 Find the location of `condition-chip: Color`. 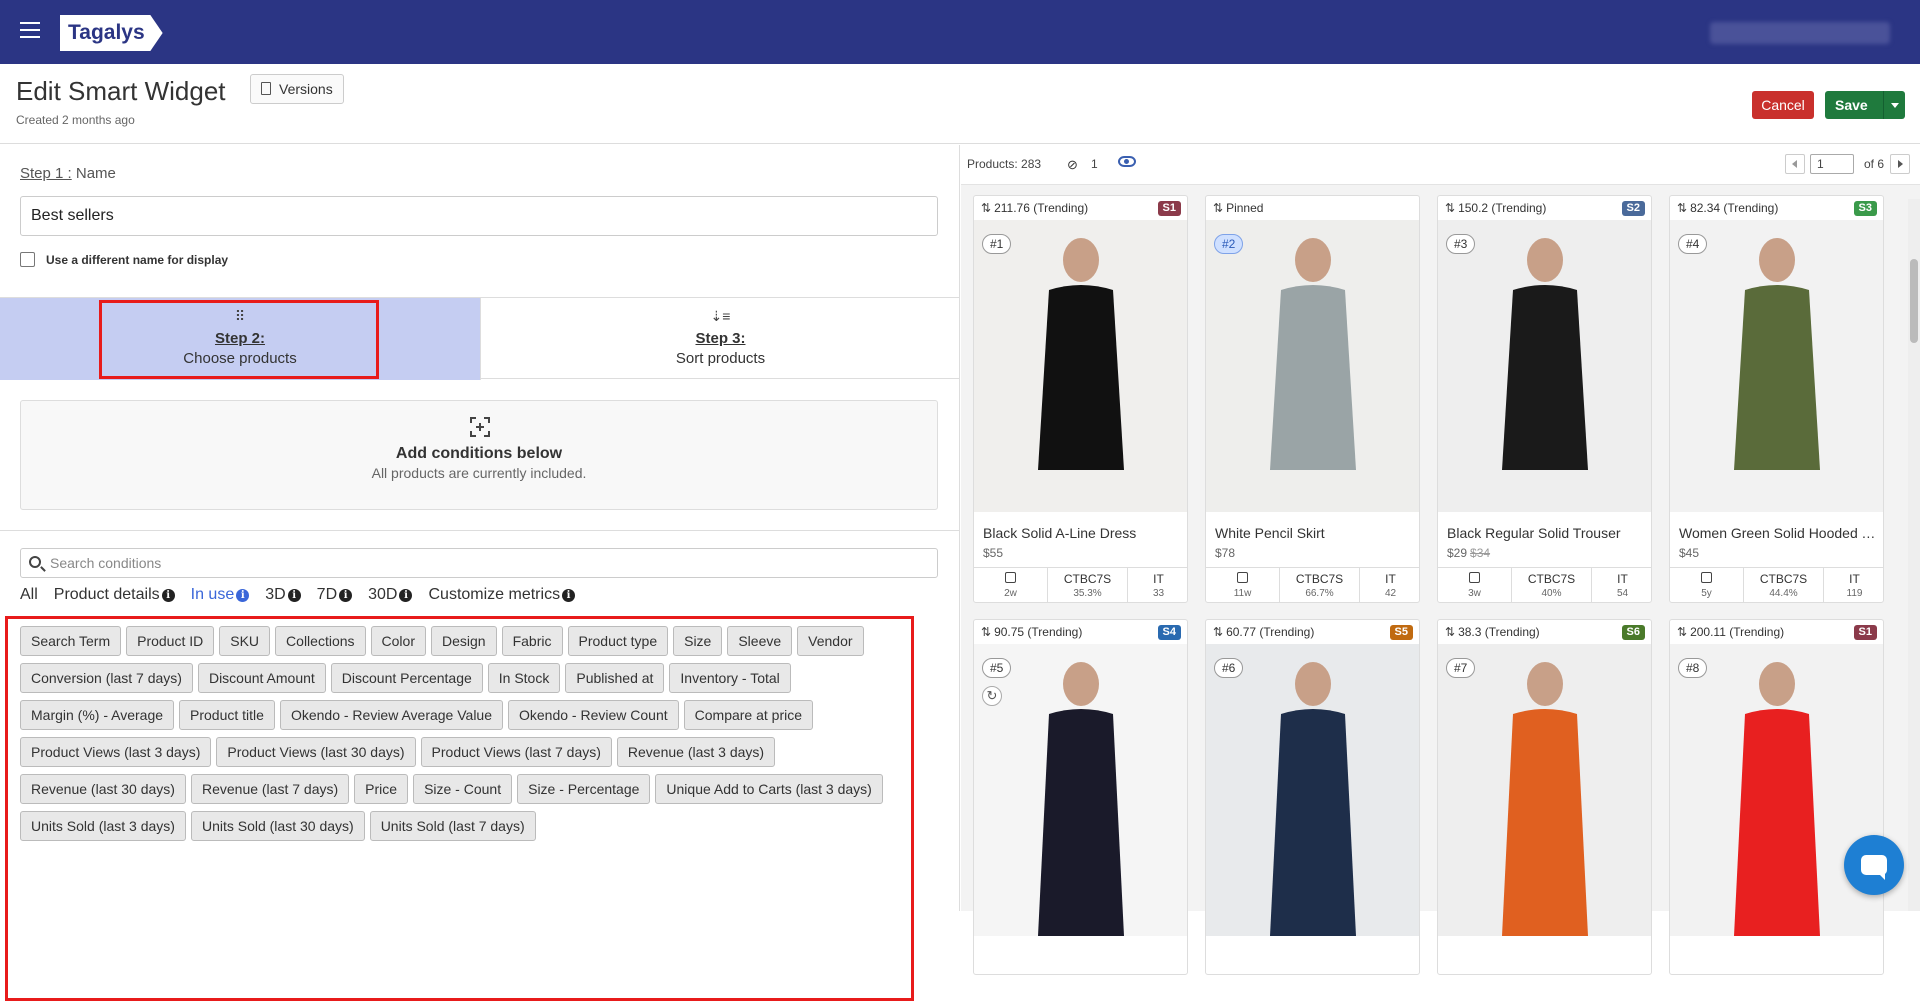

condition-chip: Color is located at coordinates (398, 641).